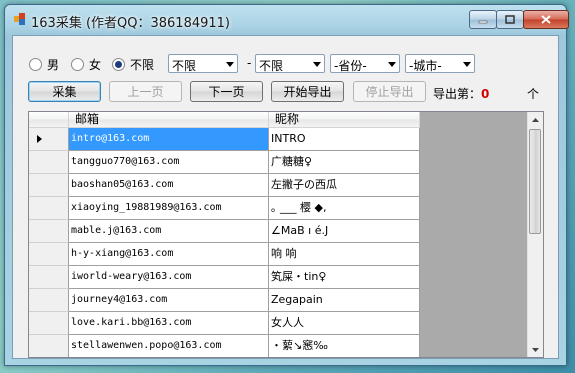  I want to click on row-header-corner, so click(49, 120).